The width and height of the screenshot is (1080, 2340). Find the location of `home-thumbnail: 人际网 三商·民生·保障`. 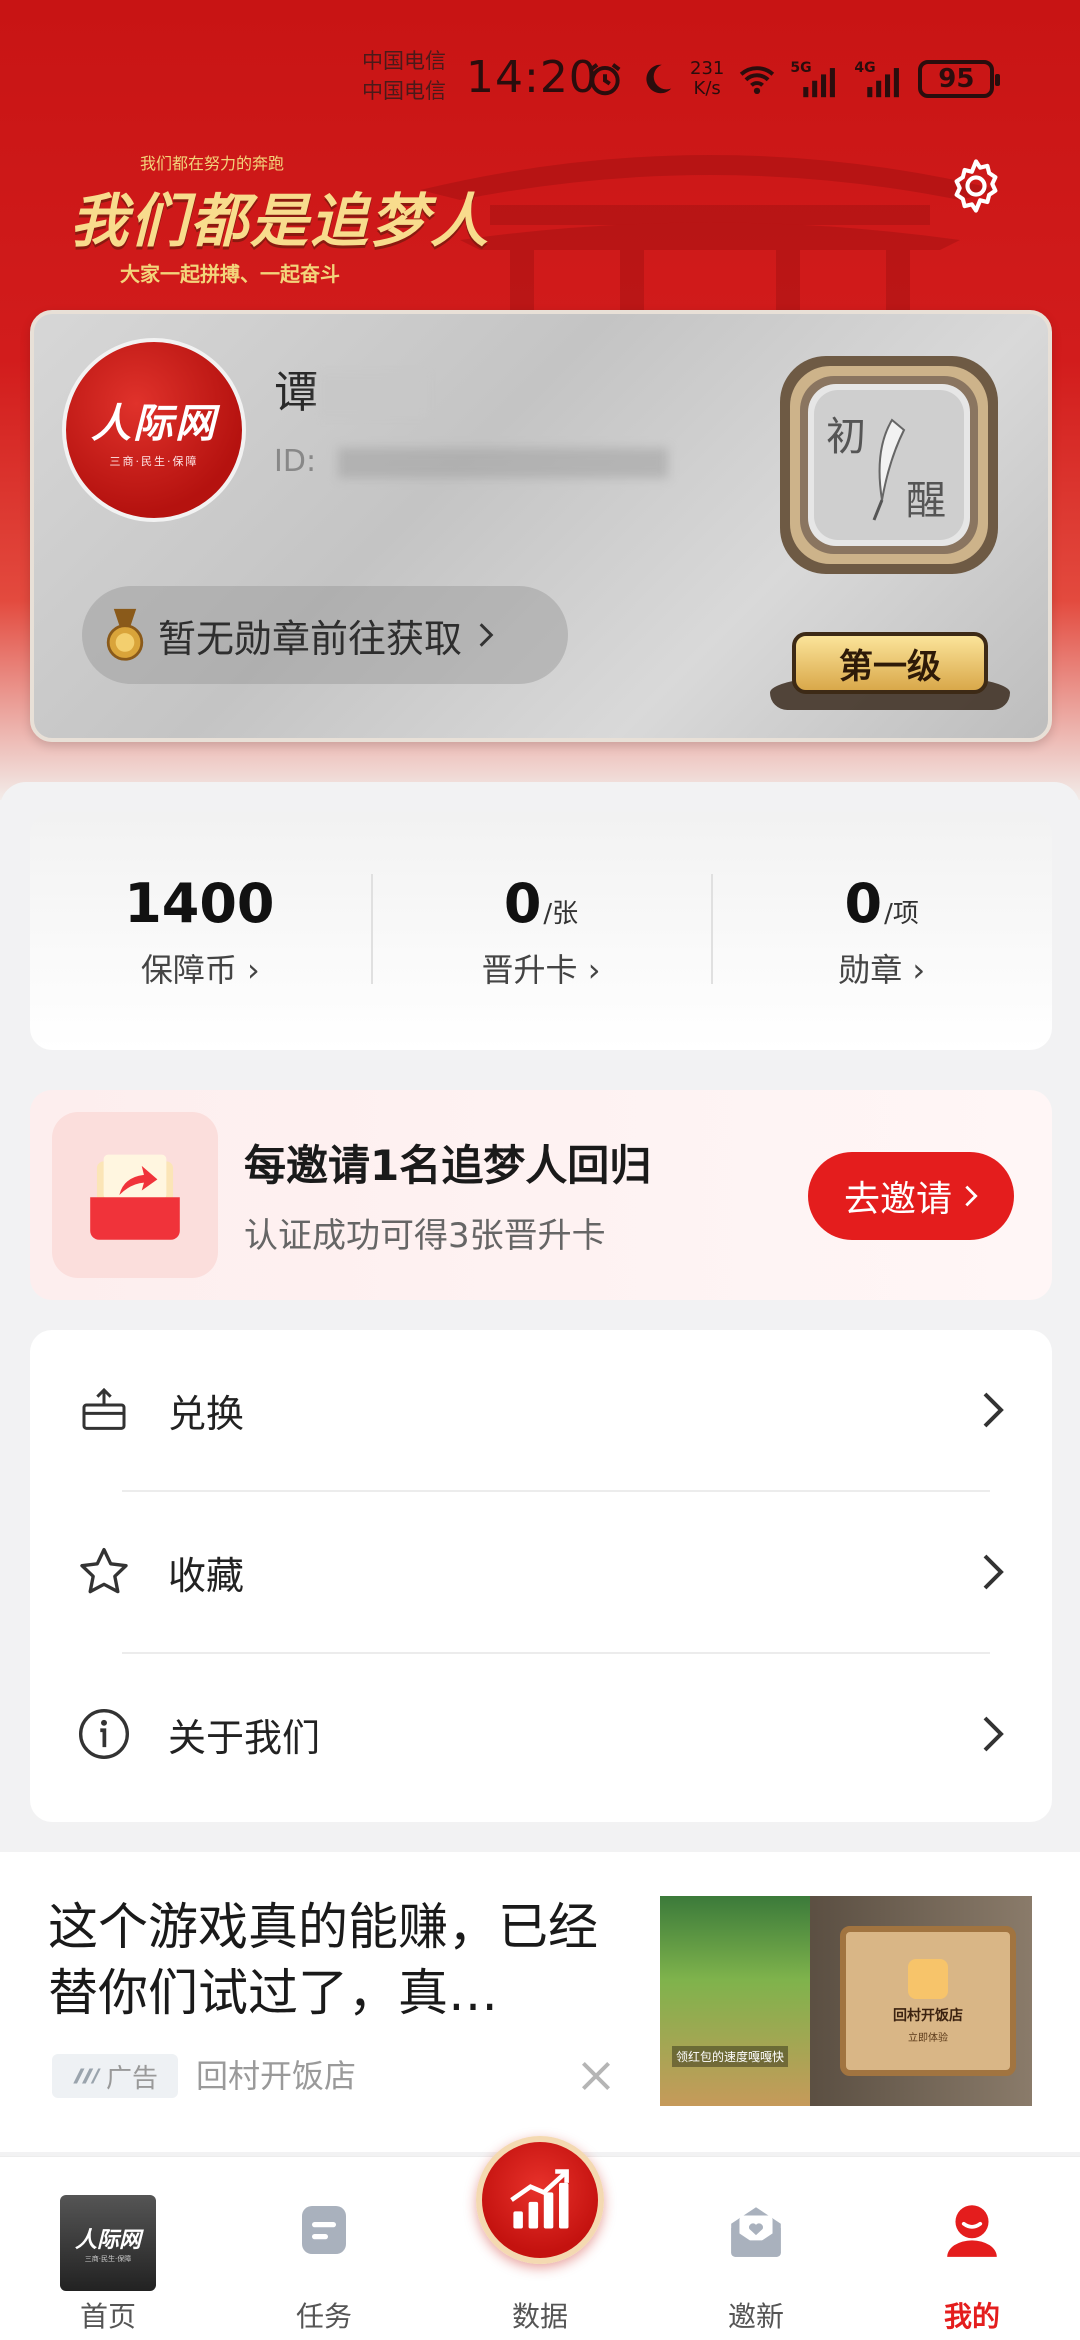

home-thumbnail: 人际网 三商·民生·保障 is located at coordinates (108, 2243).